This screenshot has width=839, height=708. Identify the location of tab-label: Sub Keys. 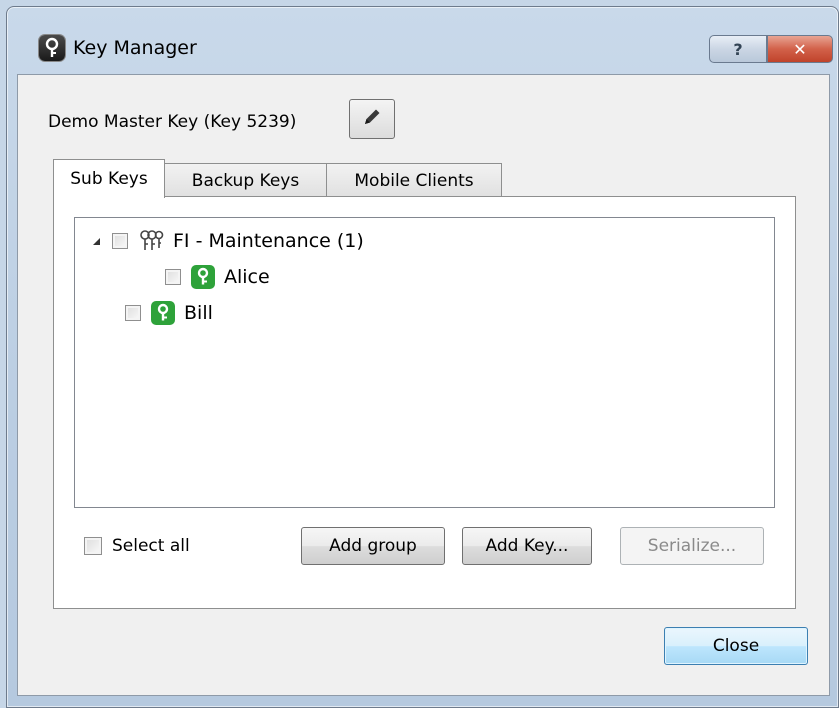
(109, 179).